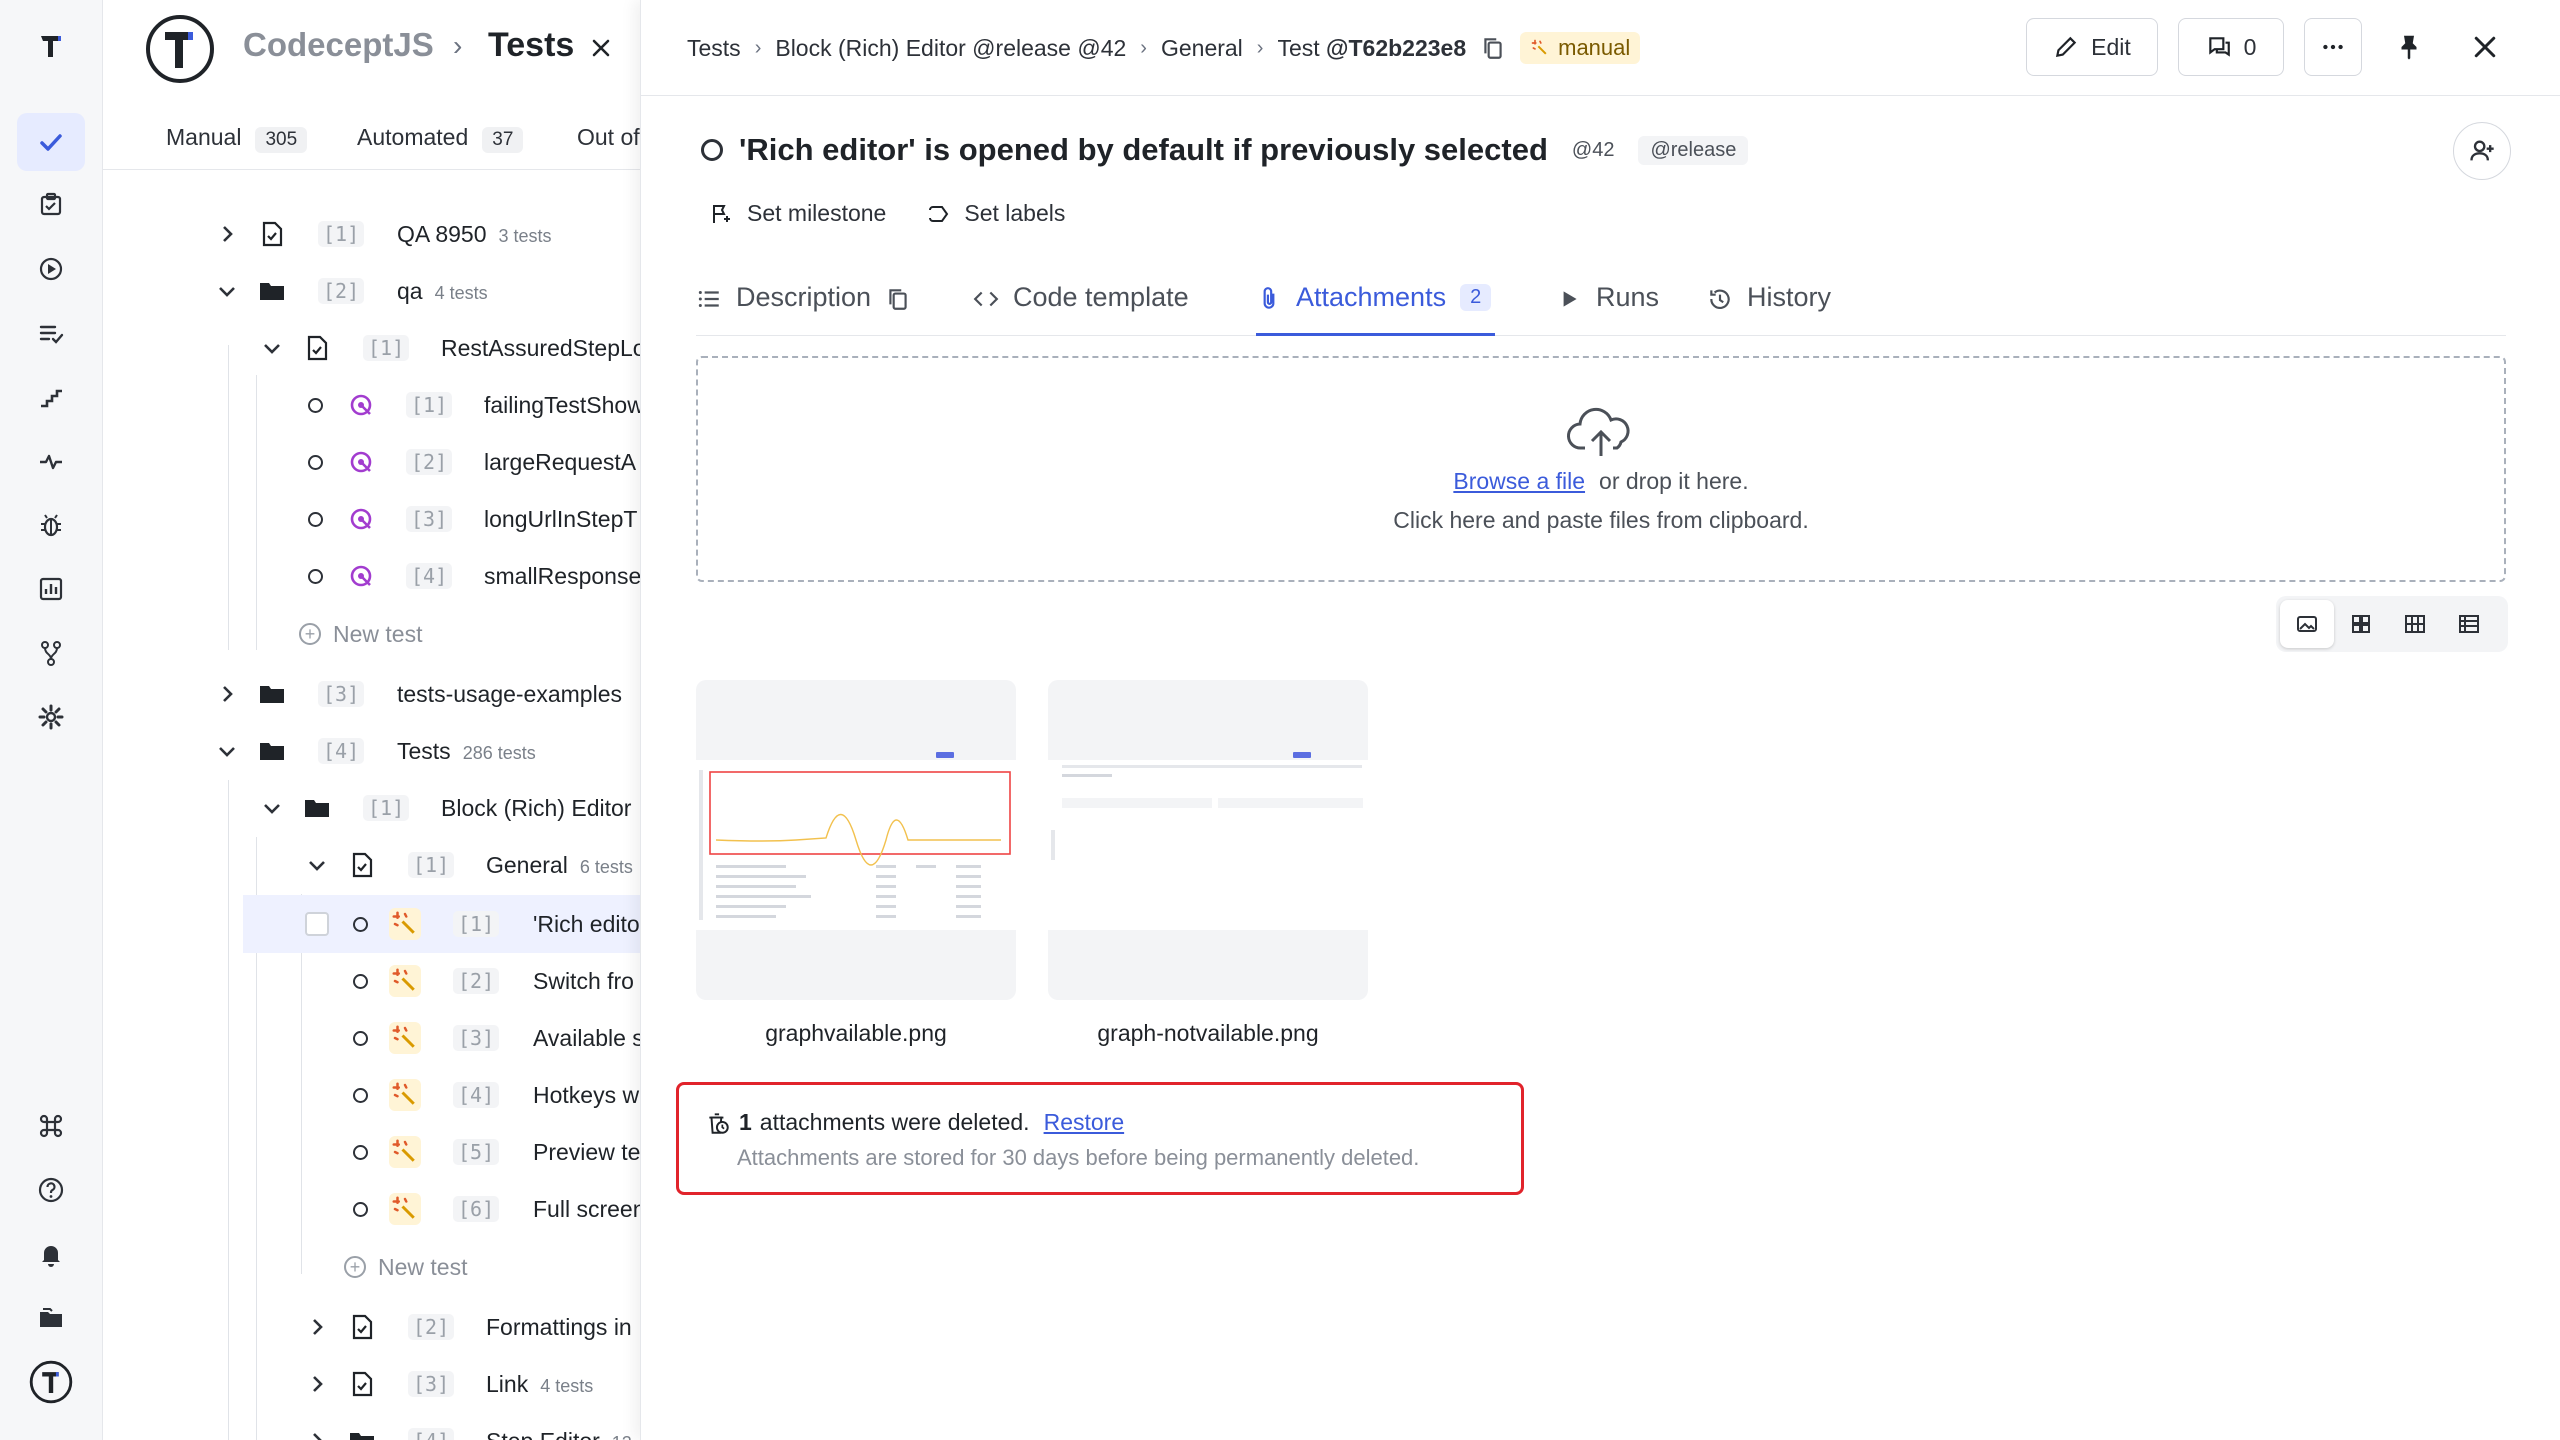  Describe the element at coordinates (1769, 309) in the screenshot. I see `tab-history: History` at that location.